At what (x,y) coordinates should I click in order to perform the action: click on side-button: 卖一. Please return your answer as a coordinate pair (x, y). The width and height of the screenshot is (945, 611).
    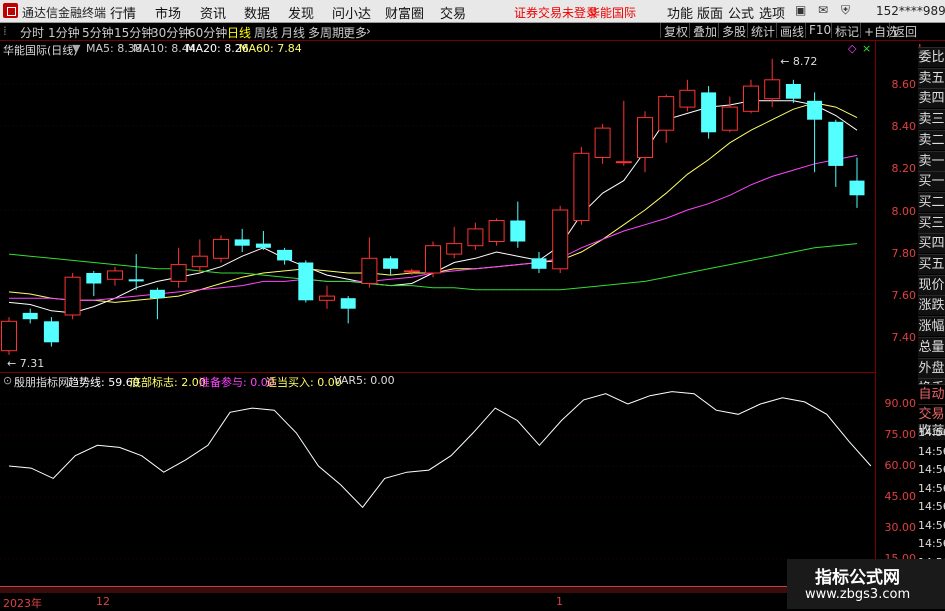
    Looking at the image, I should click on (931, 160).